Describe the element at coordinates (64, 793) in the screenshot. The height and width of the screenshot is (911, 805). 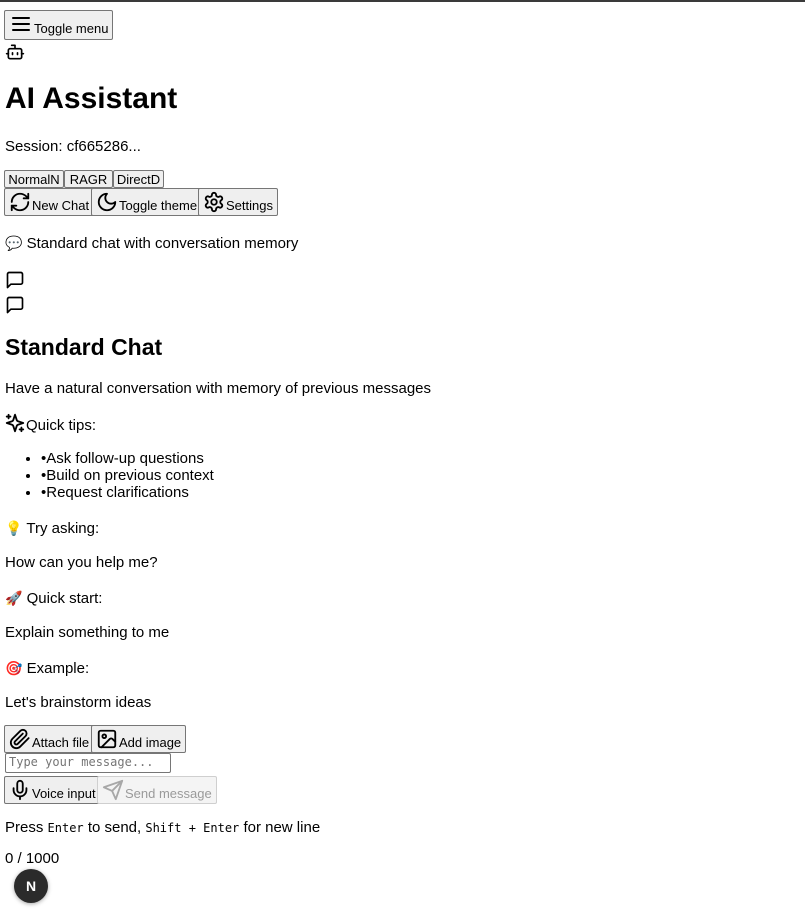
I see `voice-input-label: Voice input` at that location.